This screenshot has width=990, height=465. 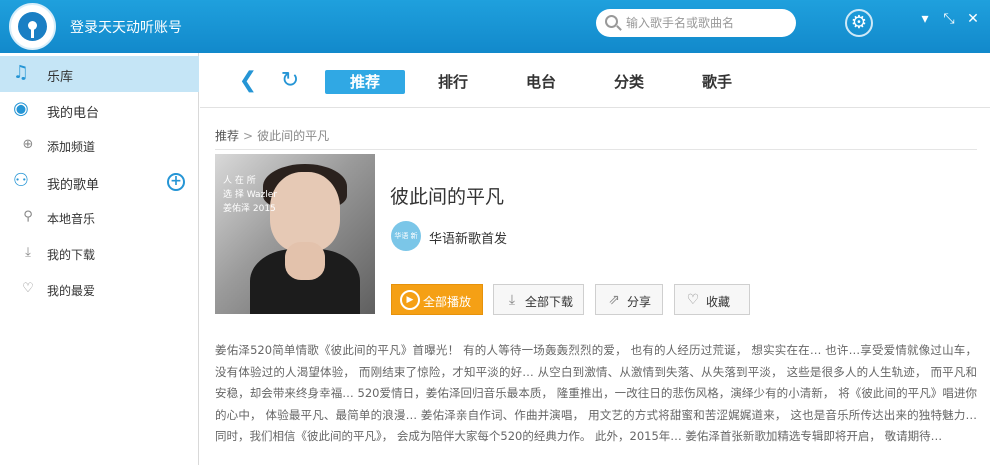 I want to click on tab-radio: 电台, so click(x=541, y=82).